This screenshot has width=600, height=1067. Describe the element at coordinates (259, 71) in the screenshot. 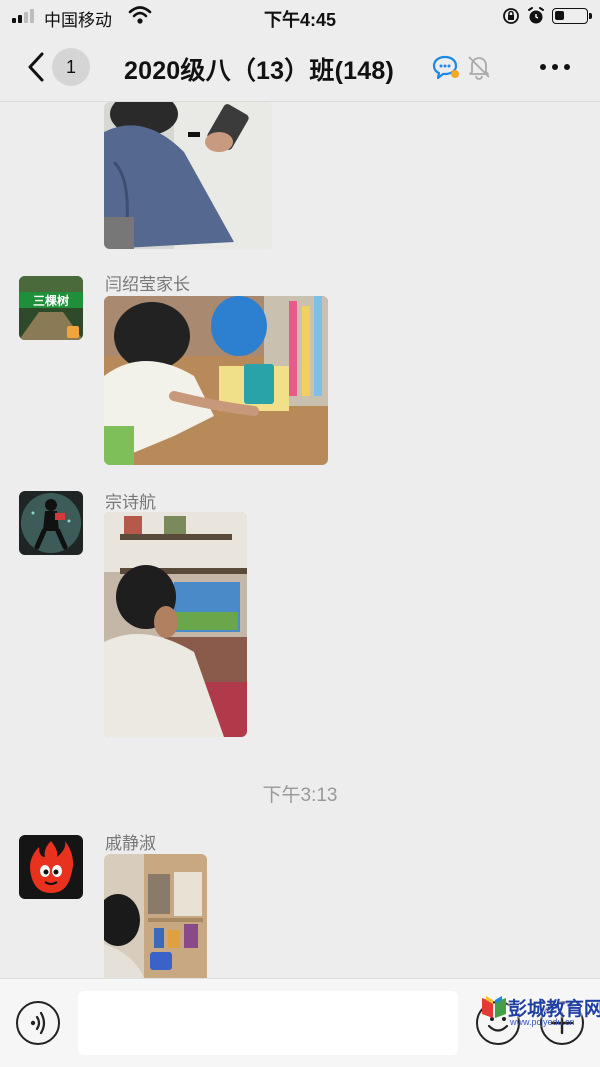

I see `chat-title: 2020级八（13）班(148)` at that location.